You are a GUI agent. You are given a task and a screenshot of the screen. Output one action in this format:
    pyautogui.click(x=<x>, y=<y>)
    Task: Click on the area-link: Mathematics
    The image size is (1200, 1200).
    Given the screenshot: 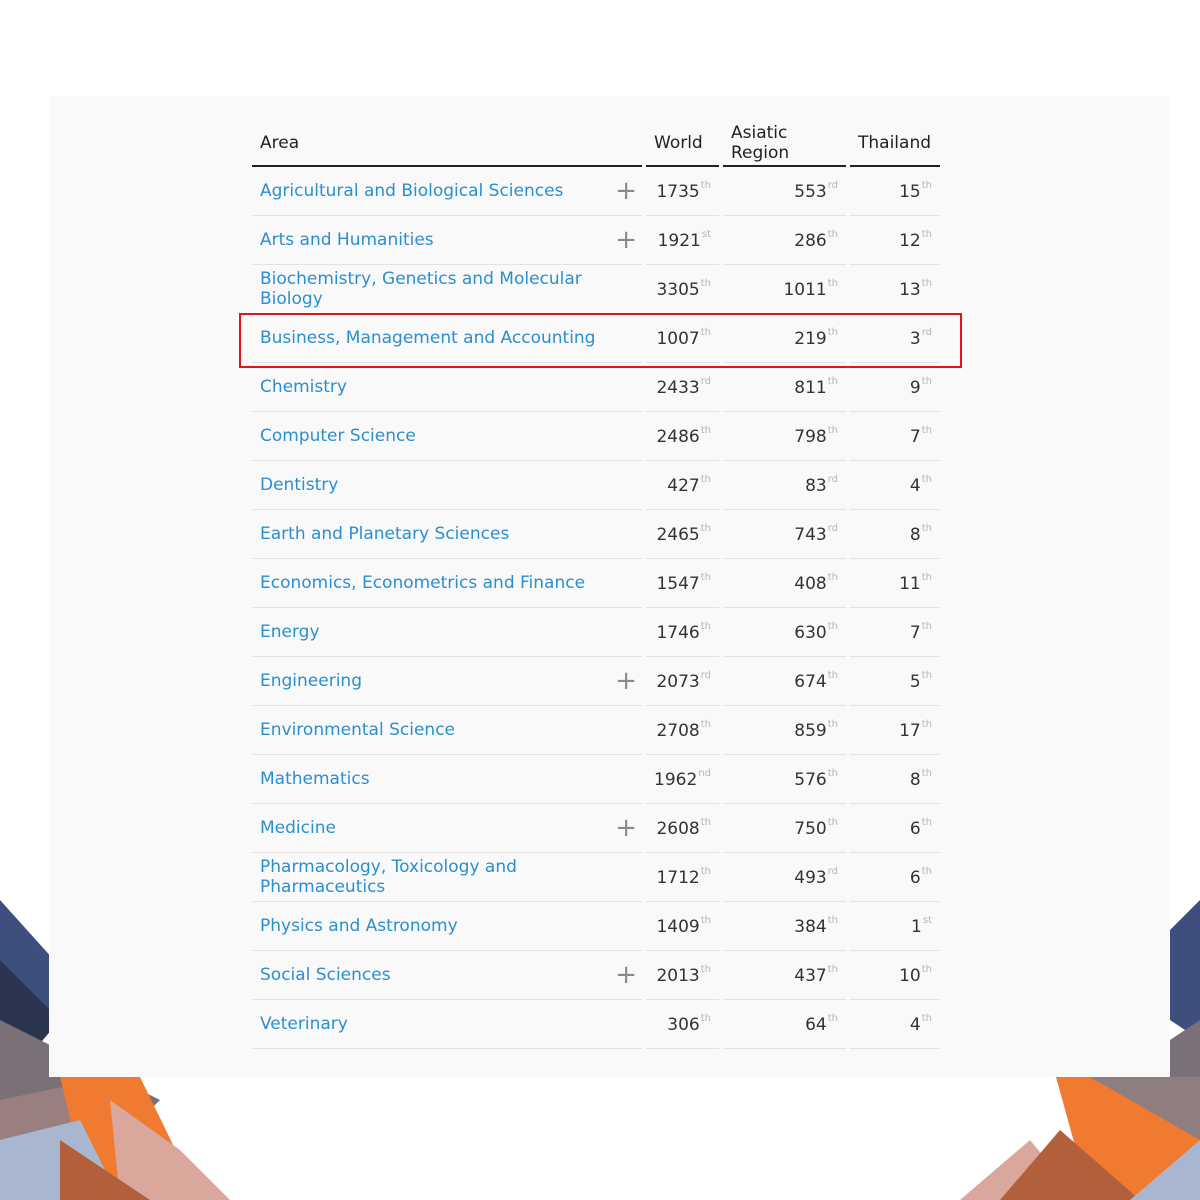 What is the action you would take?
    pyautogui.click(x=315, y=779)
    